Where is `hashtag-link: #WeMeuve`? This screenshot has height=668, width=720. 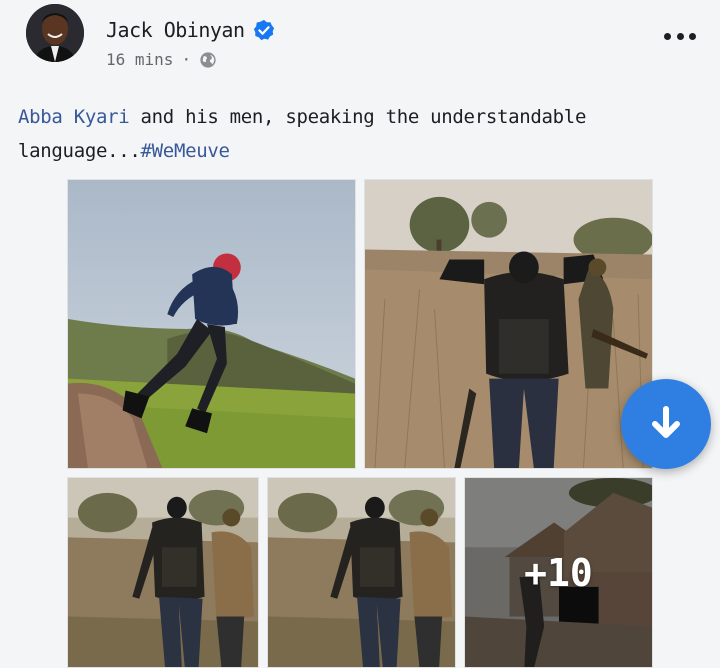 hashtag-link: #WeMeuve is located at coordinates (185, 151).